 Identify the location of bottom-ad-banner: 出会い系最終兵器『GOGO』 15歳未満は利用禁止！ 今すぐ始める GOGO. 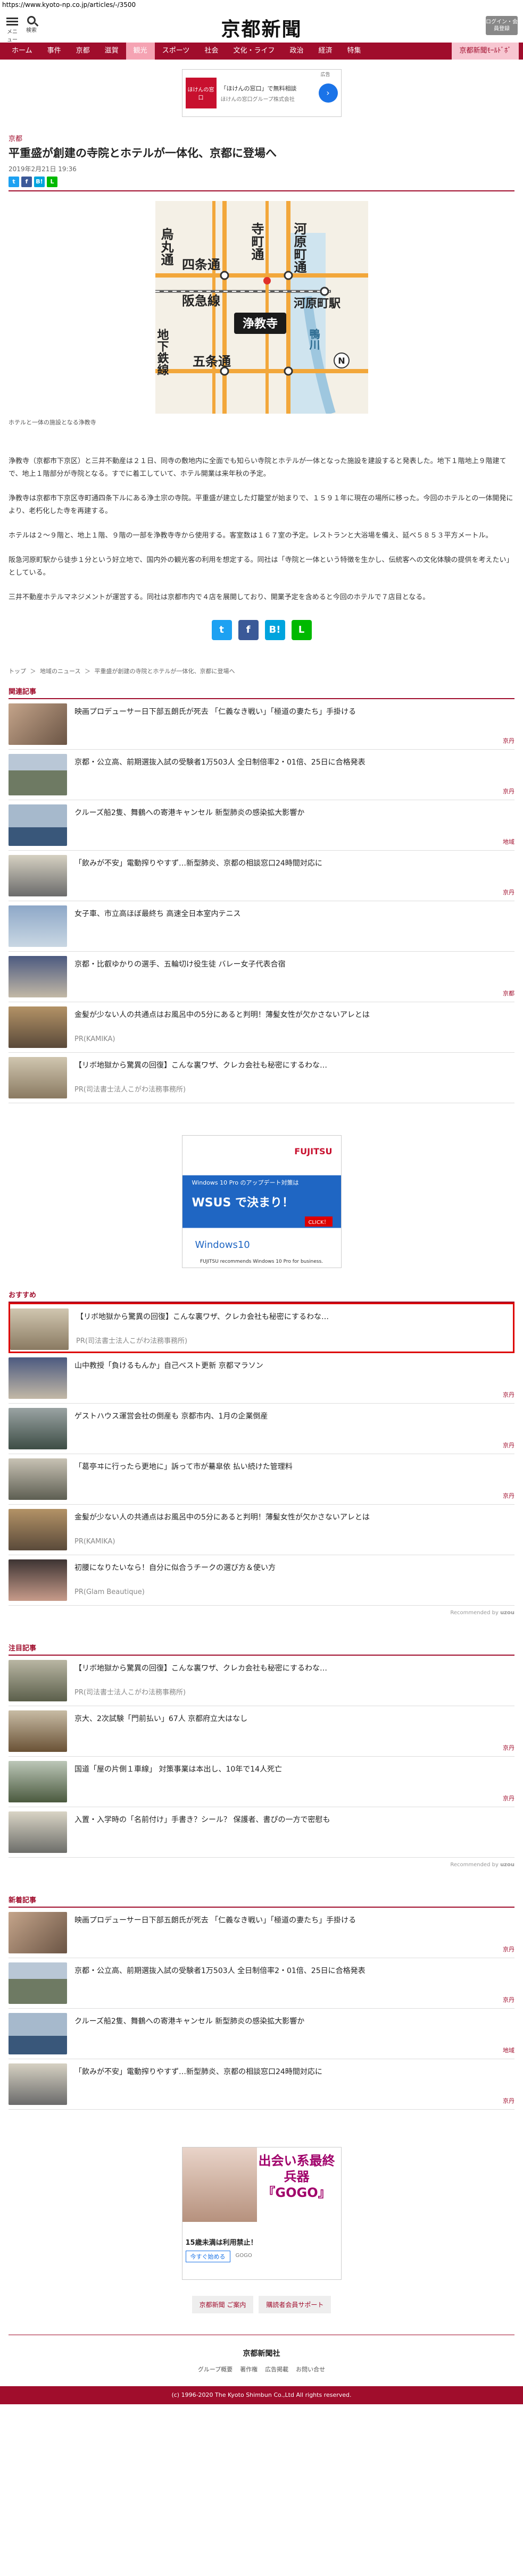
(261, 2213).